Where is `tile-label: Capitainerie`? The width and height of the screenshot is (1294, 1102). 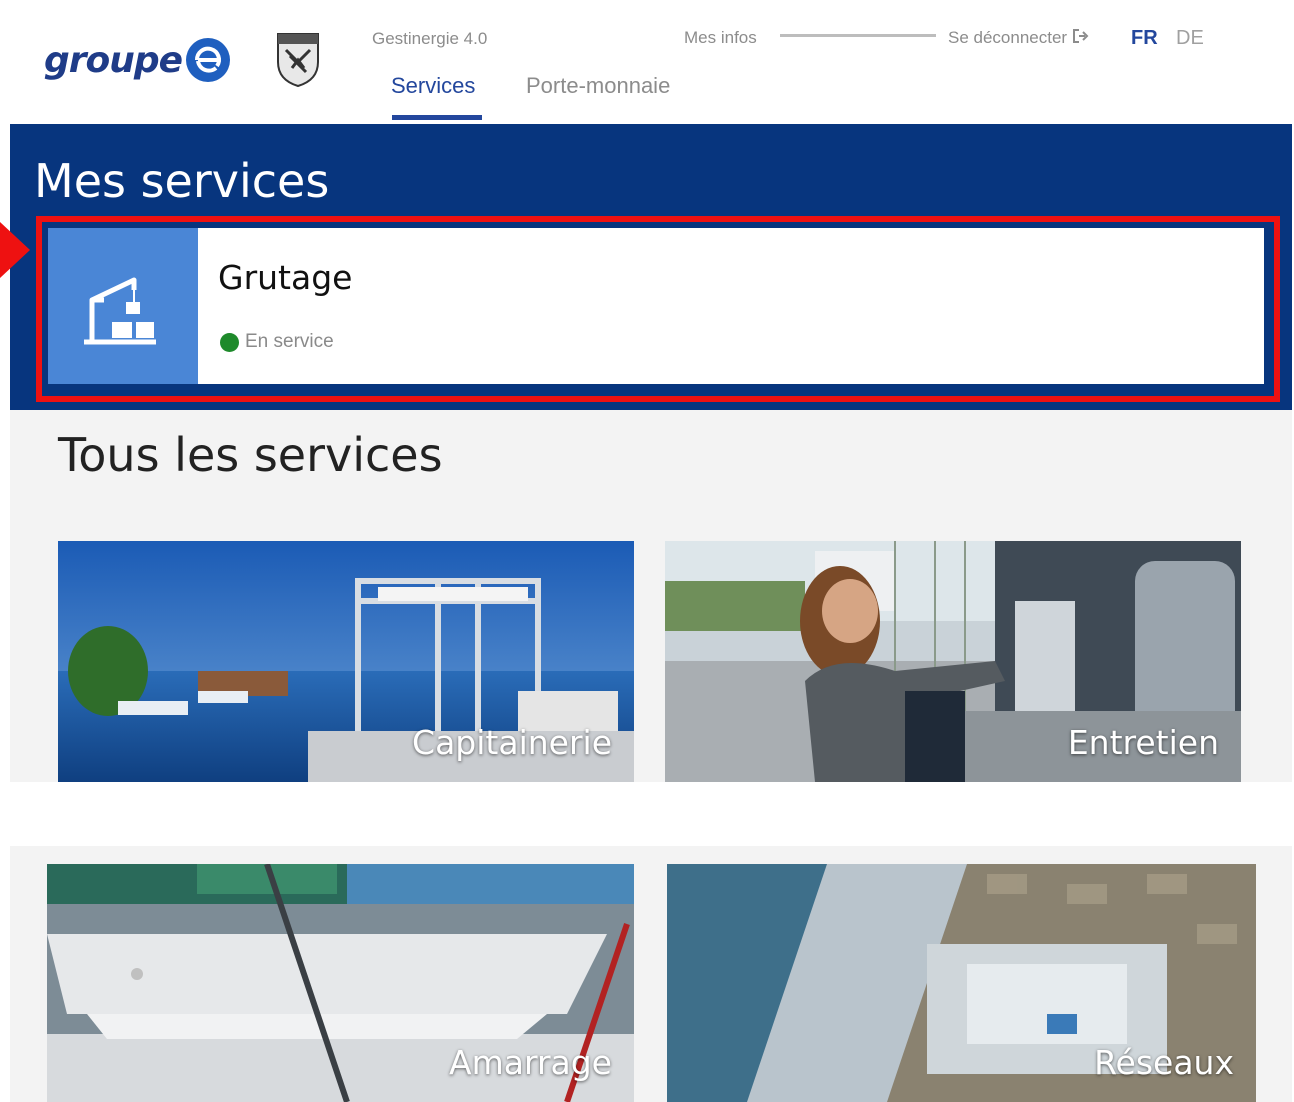 tile-label: Capitainerie is located at coordinates (512, 742).